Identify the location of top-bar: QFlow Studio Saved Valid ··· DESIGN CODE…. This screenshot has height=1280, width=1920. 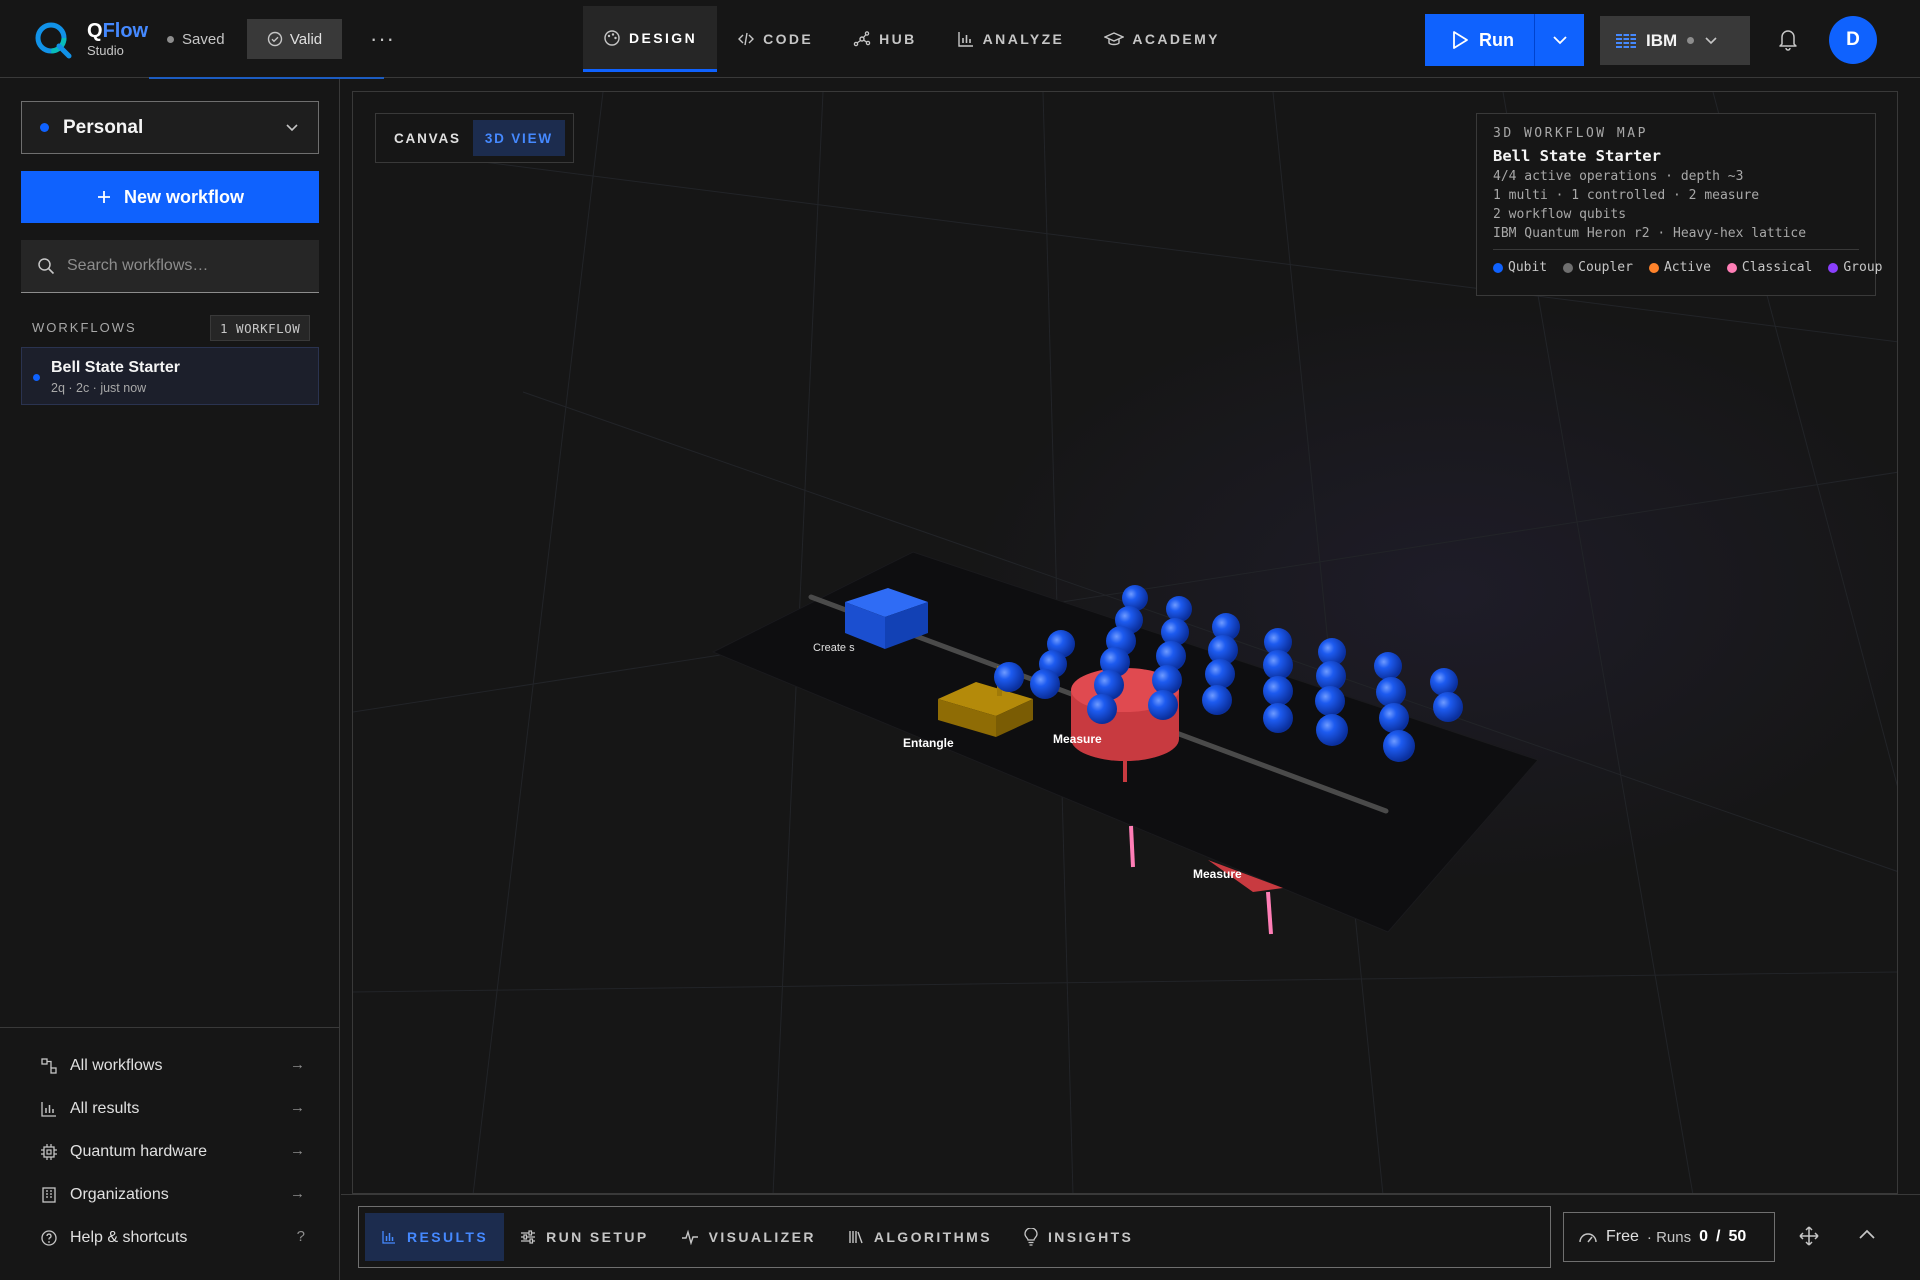
(960, 39).